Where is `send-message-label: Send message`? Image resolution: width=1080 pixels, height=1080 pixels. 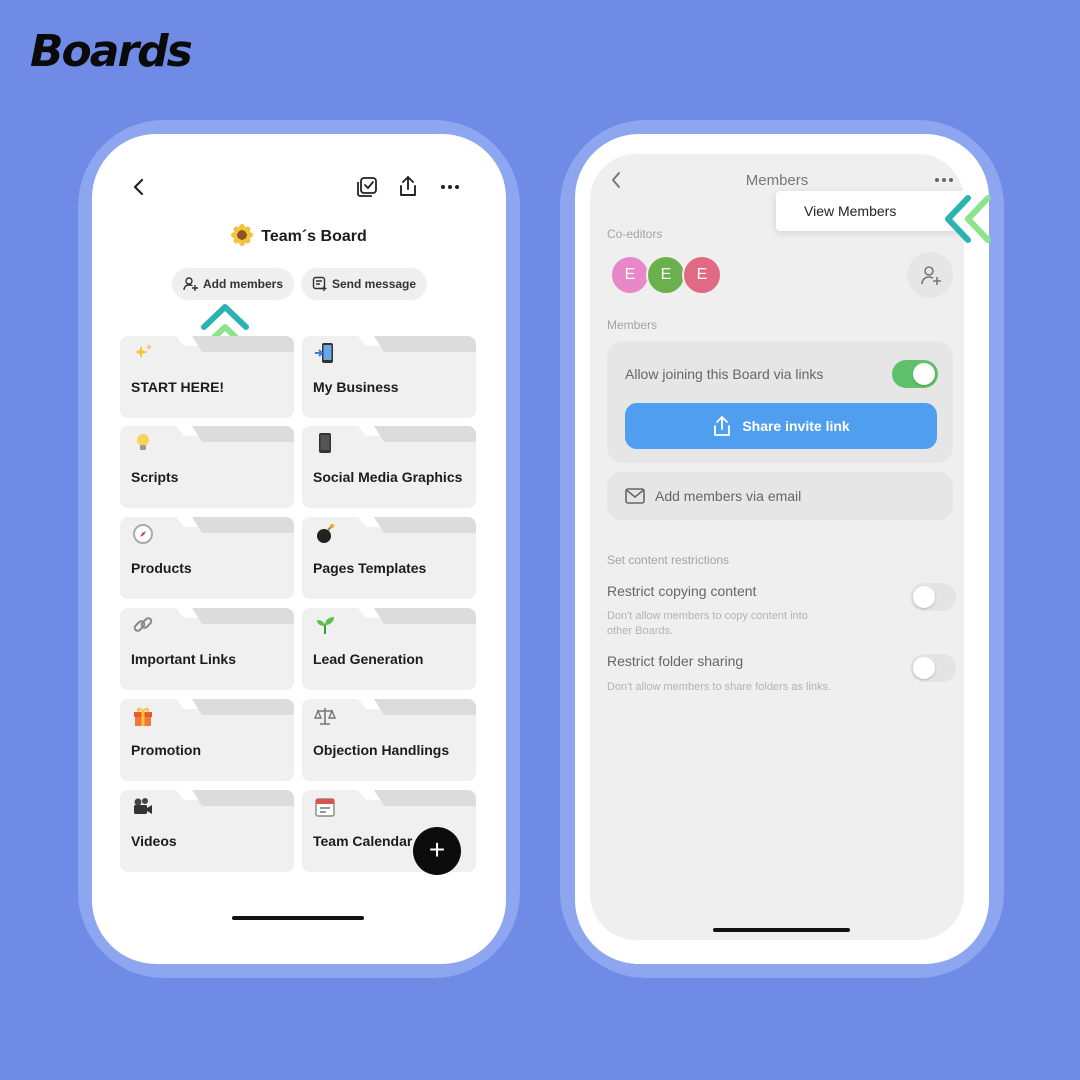
send-message-label: Send message is located at coordinates (374, 284).